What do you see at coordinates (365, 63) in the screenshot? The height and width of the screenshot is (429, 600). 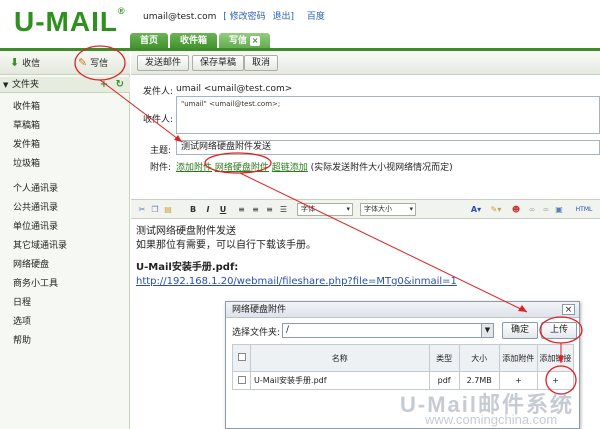 I see `compose-toolbar: 发送邮件 保存草稿 取消` at bounding box center [365, 63].